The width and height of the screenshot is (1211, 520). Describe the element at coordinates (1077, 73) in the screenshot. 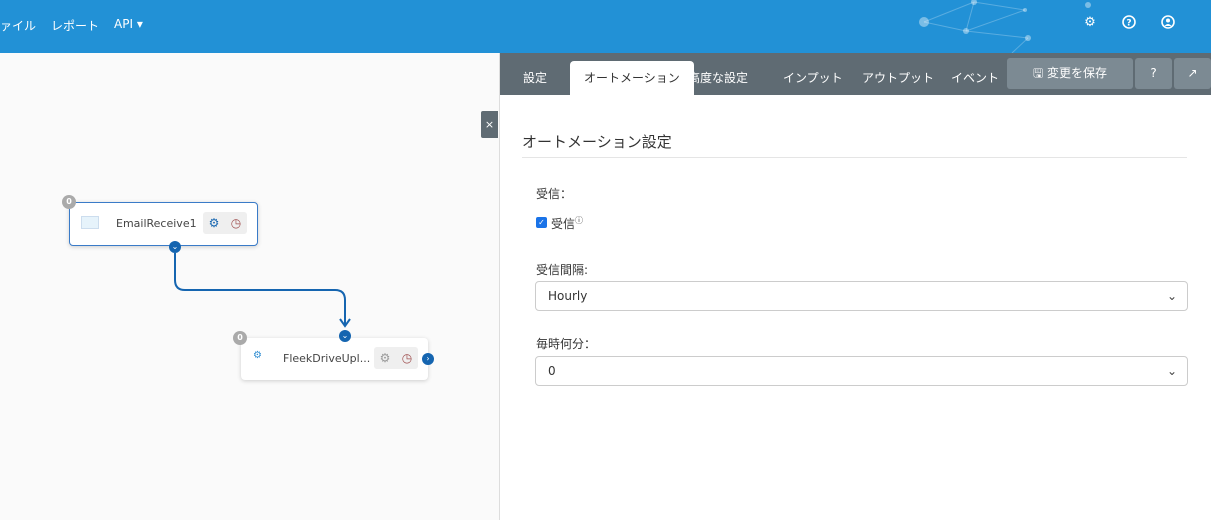

I see `save-label: 変更を保存` at that location.